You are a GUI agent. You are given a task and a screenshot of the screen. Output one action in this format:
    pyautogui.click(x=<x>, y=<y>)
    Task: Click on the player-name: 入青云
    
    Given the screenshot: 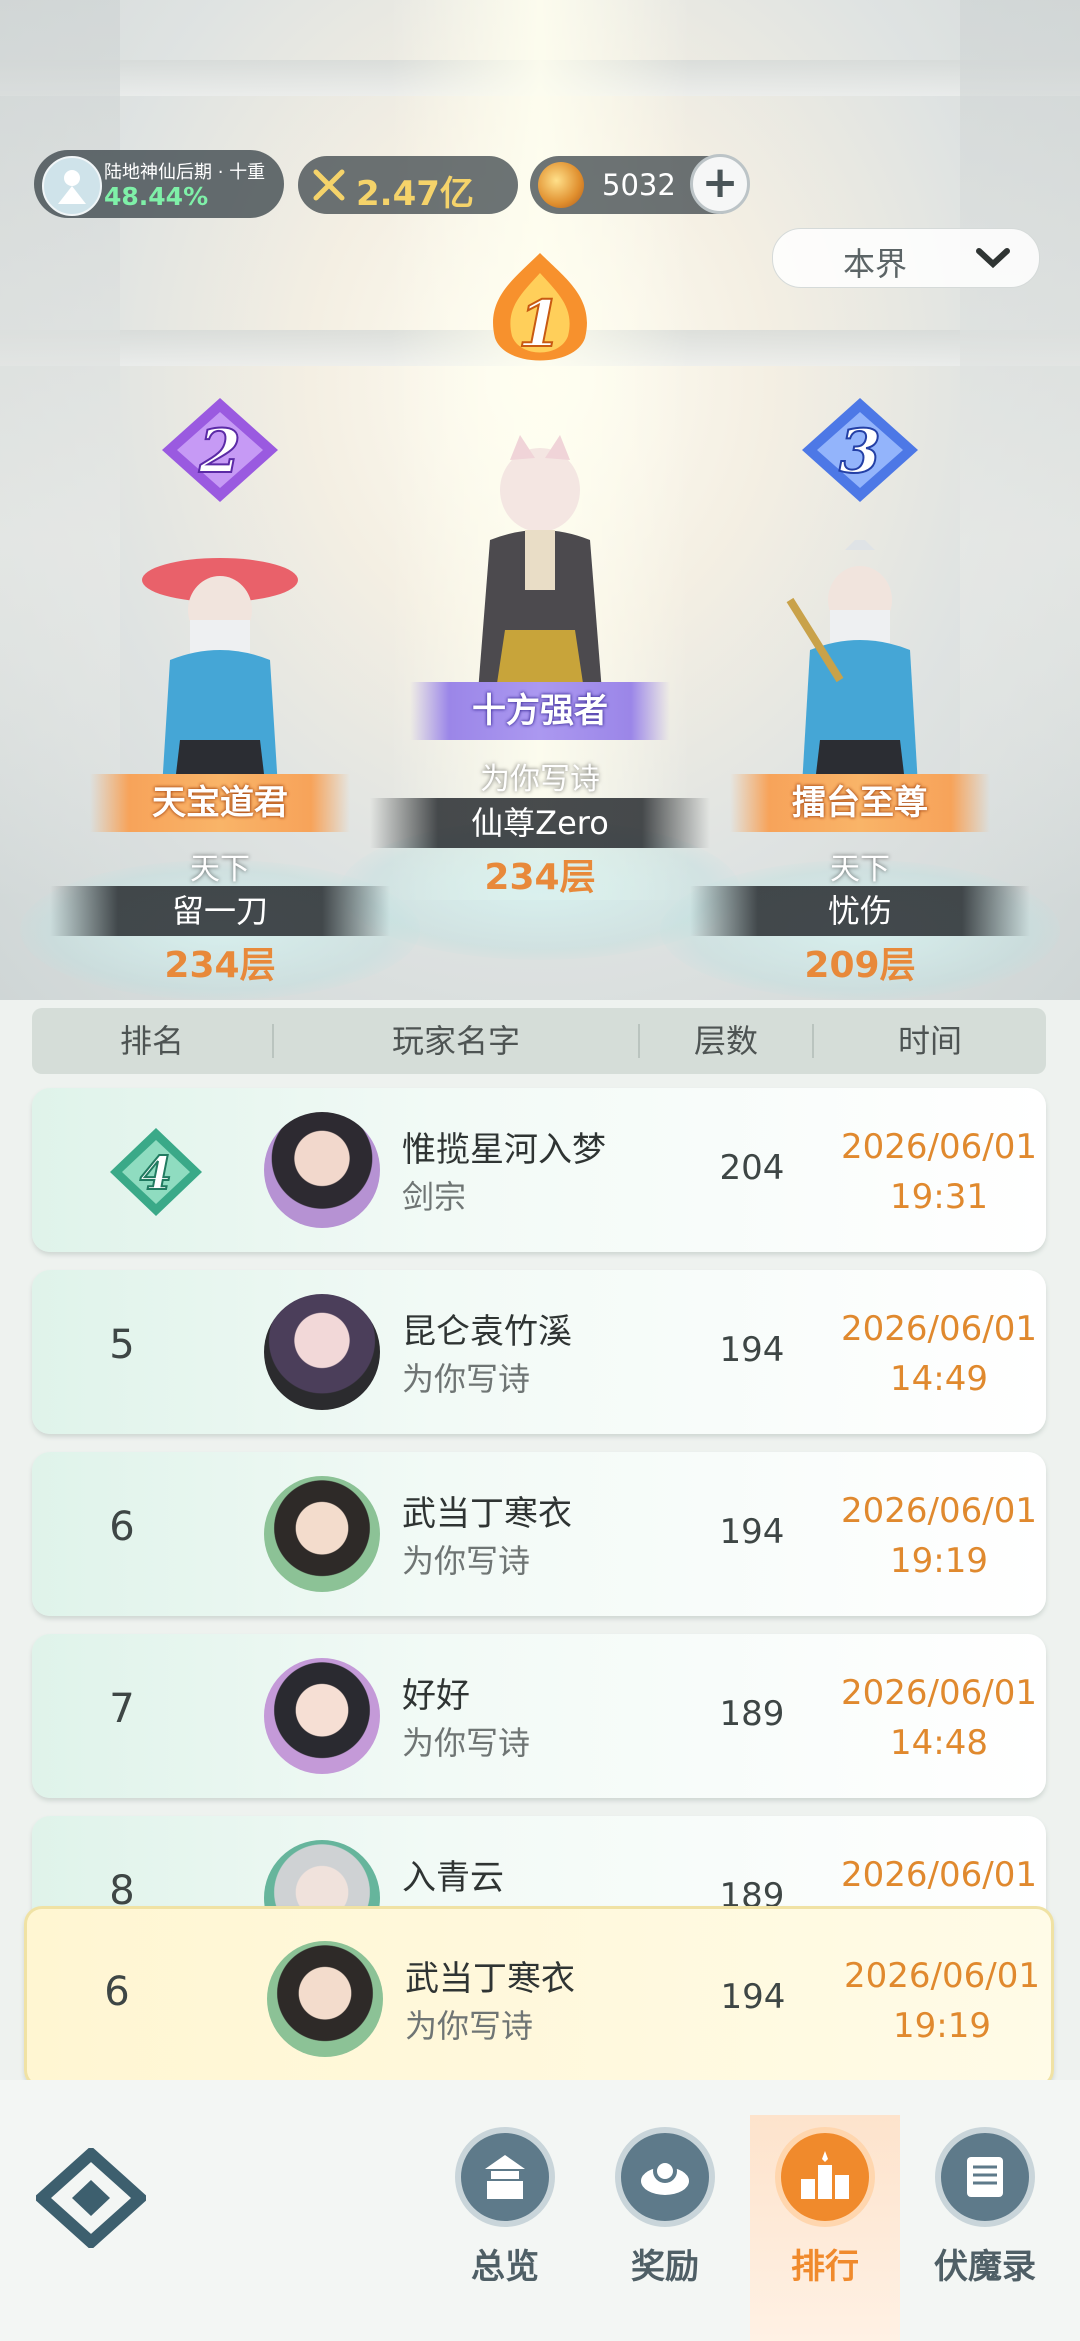 What is the action you would take?
    pyautogui.click(x=453, y=1878)
    